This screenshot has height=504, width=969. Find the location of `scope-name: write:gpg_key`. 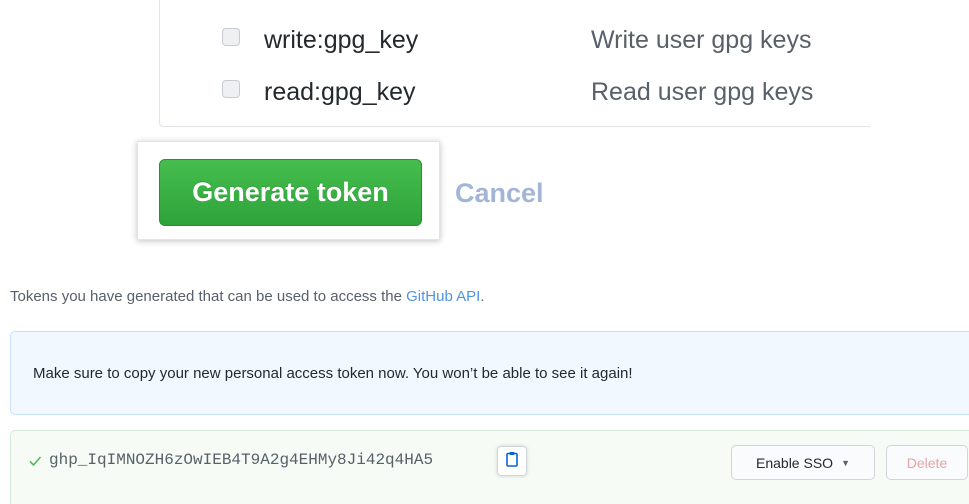

scope-name: write:gpg_key is located at coordinates (341, 40).